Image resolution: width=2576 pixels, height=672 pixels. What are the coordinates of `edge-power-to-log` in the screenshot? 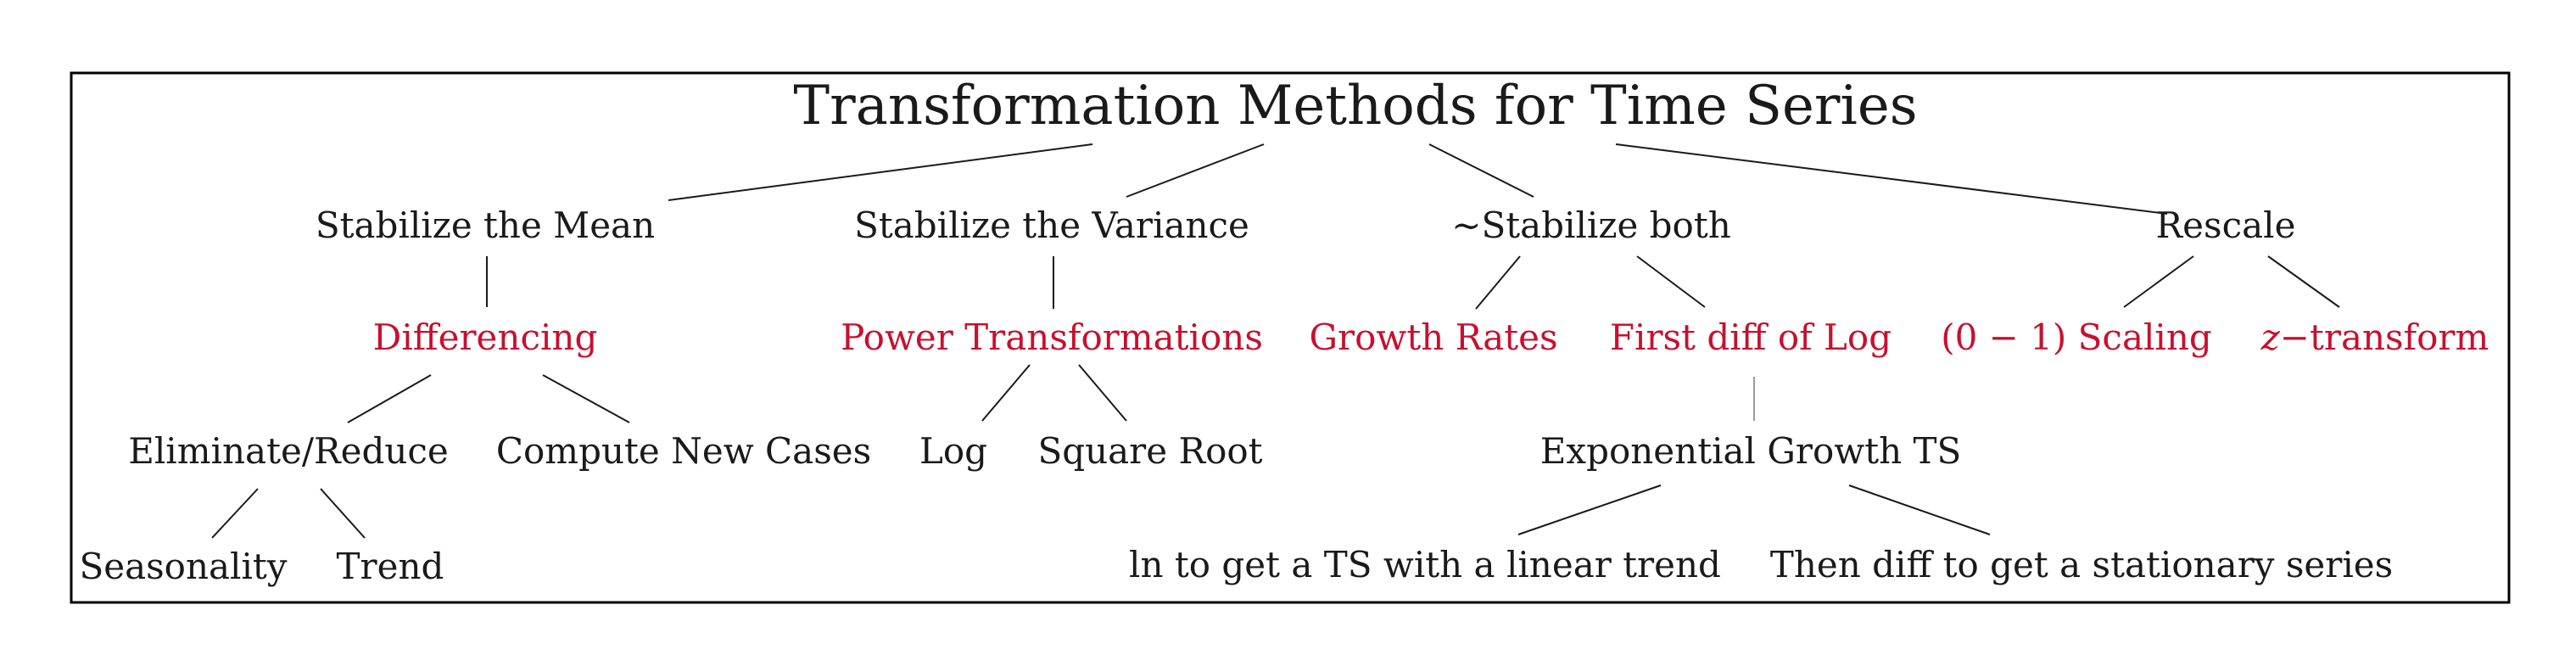 It's located at (1006, 393).